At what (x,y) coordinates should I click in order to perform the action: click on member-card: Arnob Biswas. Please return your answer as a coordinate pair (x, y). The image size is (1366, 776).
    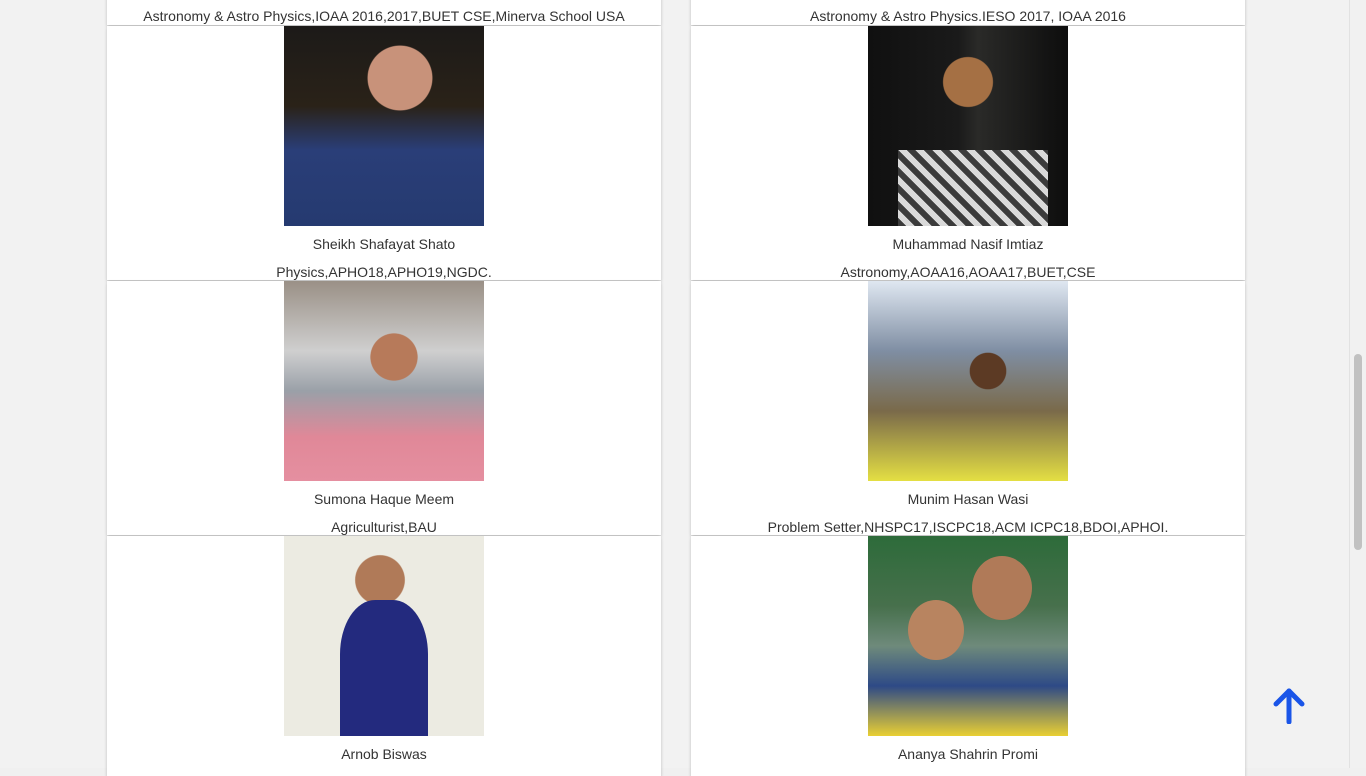
    Looking at the image, I should click on (384, 656).